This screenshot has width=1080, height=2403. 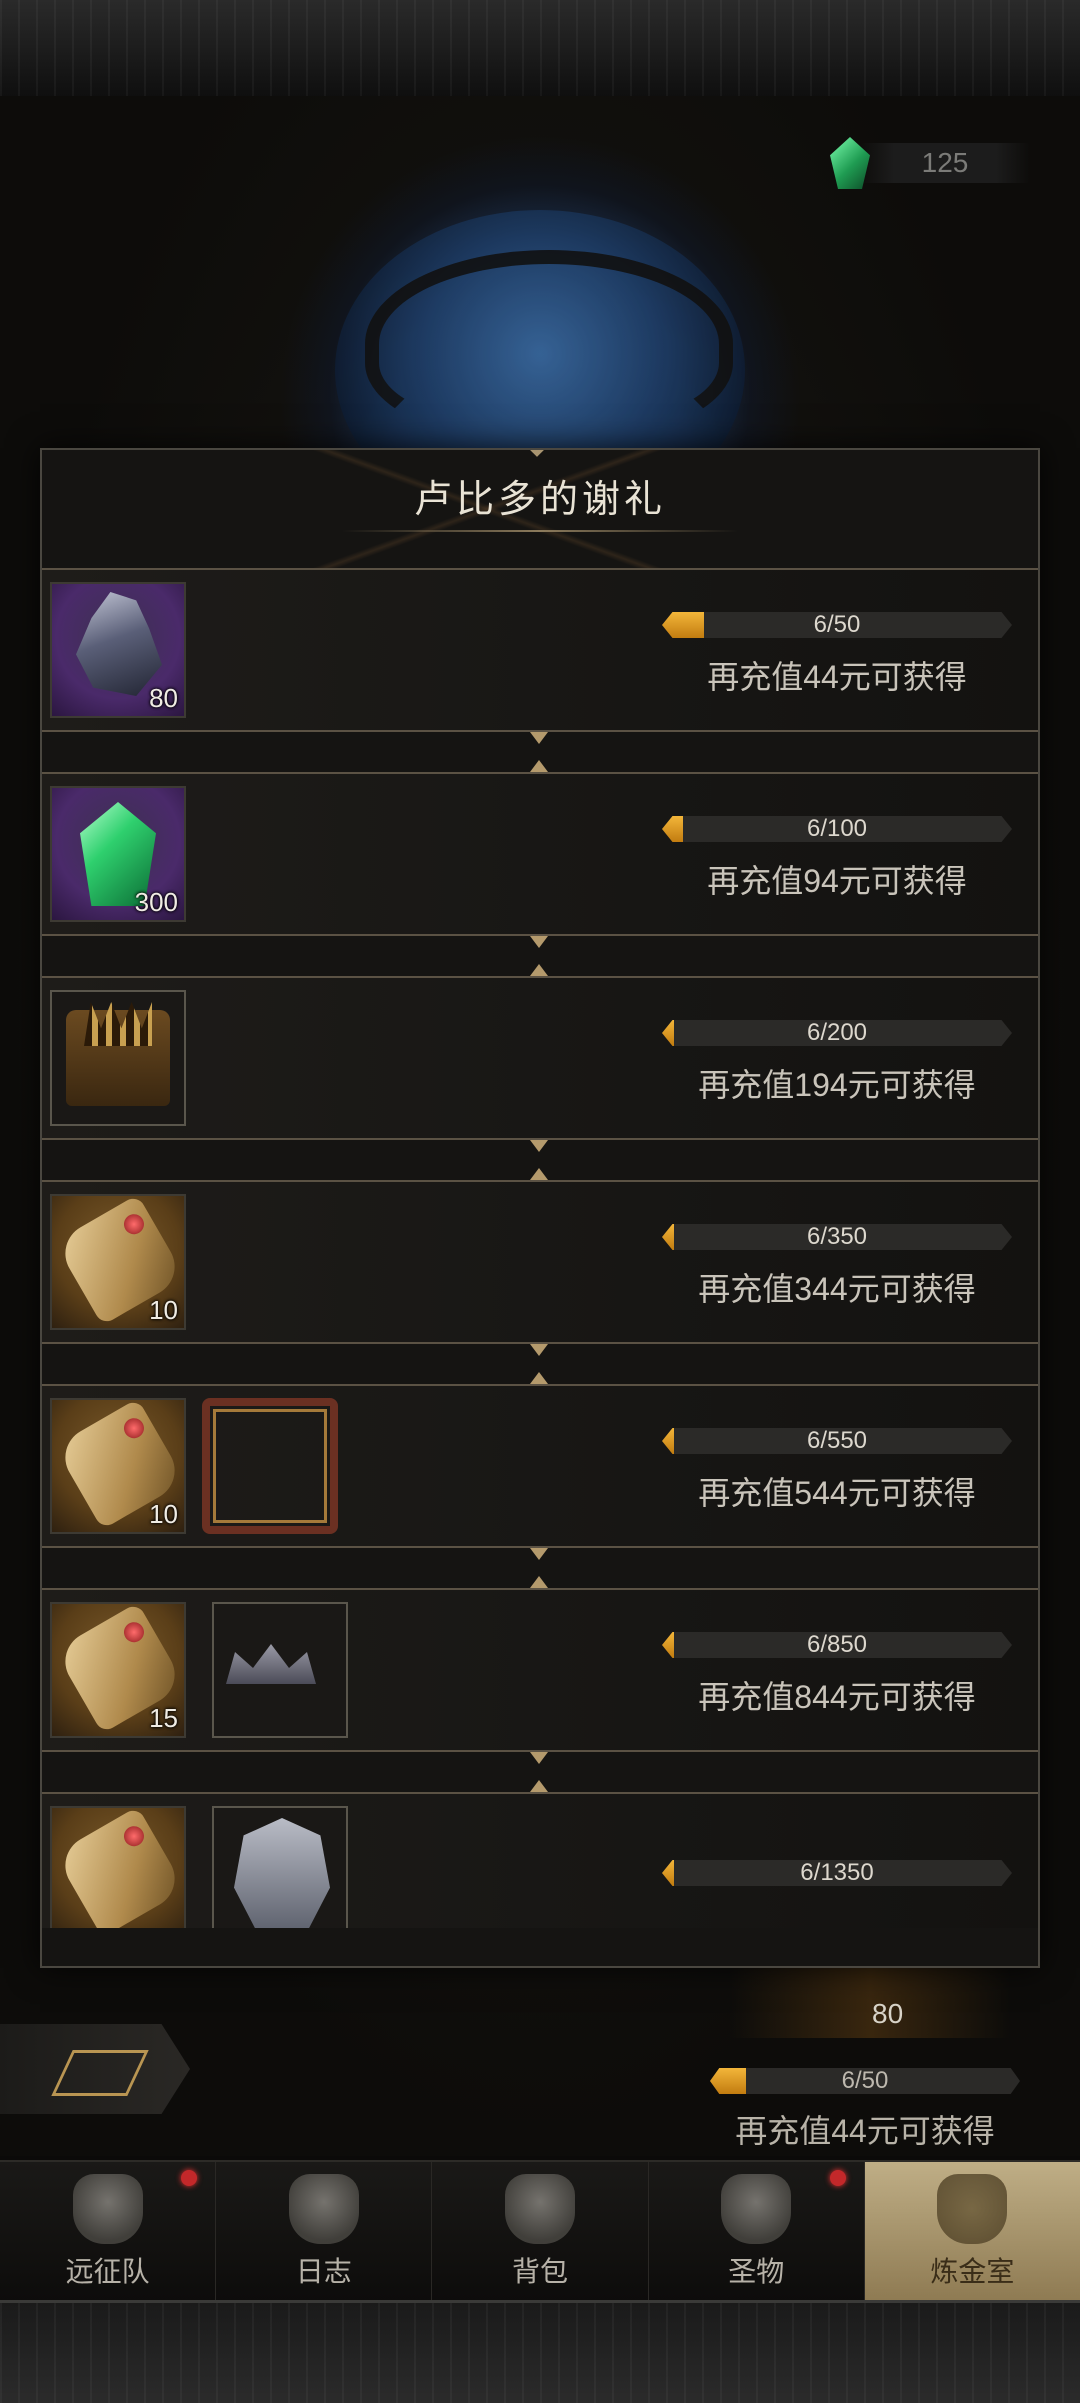 I want to click on treasure-chest-icon, so click(x=118, y=1058).